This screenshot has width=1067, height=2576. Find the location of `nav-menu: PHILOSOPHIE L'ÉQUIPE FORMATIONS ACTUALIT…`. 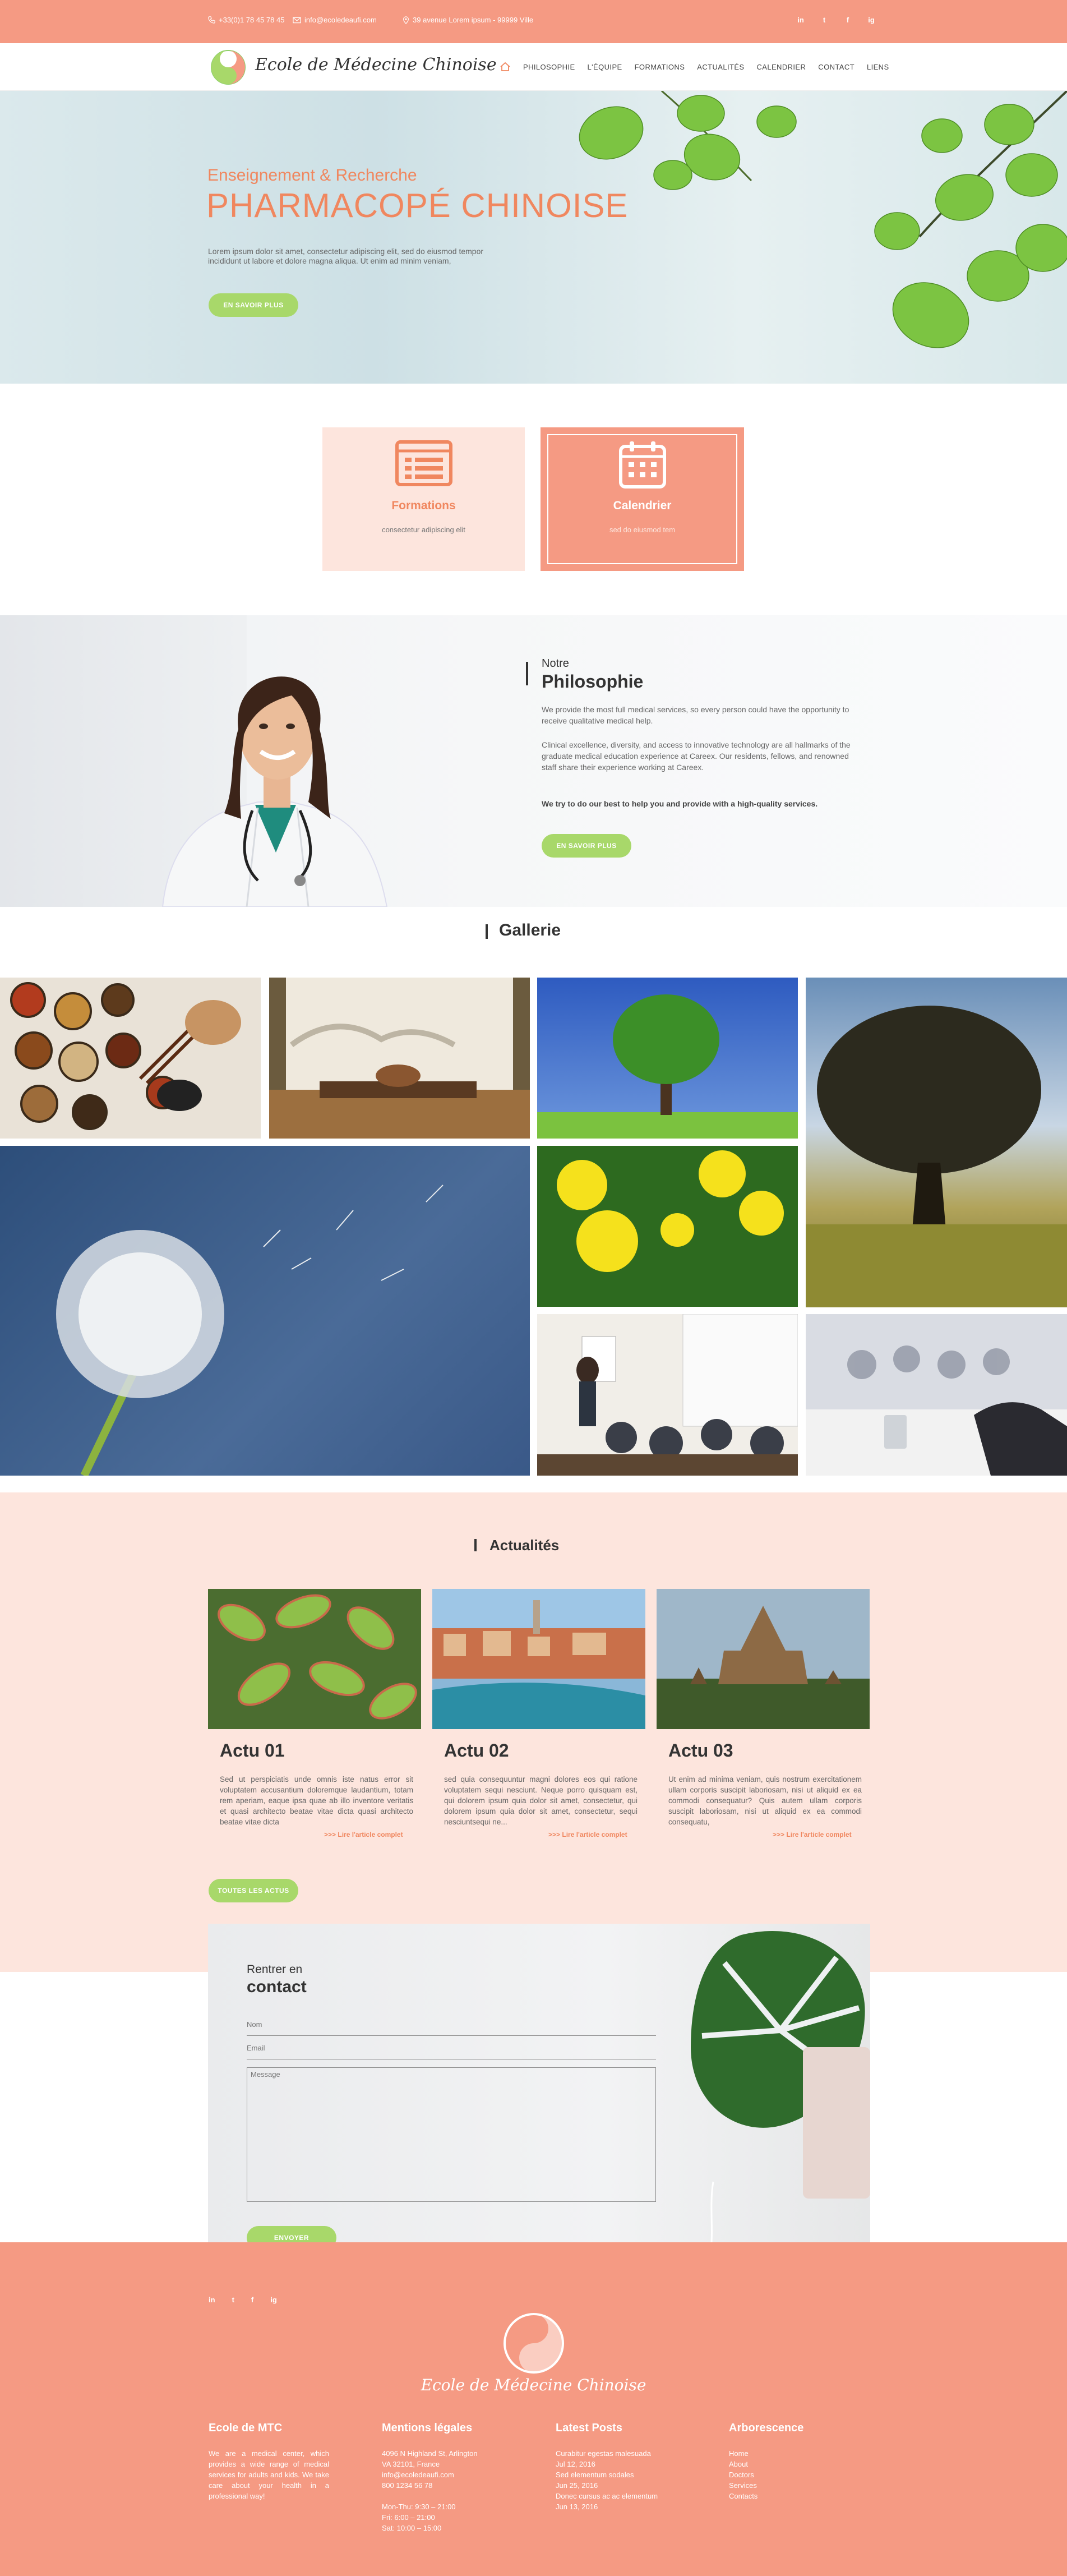

nav-menu: PHILOSOPHIE L'ÉQUIPE FORMATIONS ACTUALIT… is located at coordinates (694, 67).